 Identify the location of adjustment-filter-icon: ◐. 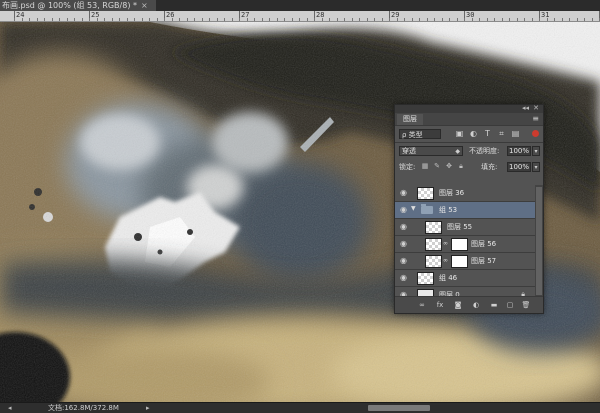
(473, 133).